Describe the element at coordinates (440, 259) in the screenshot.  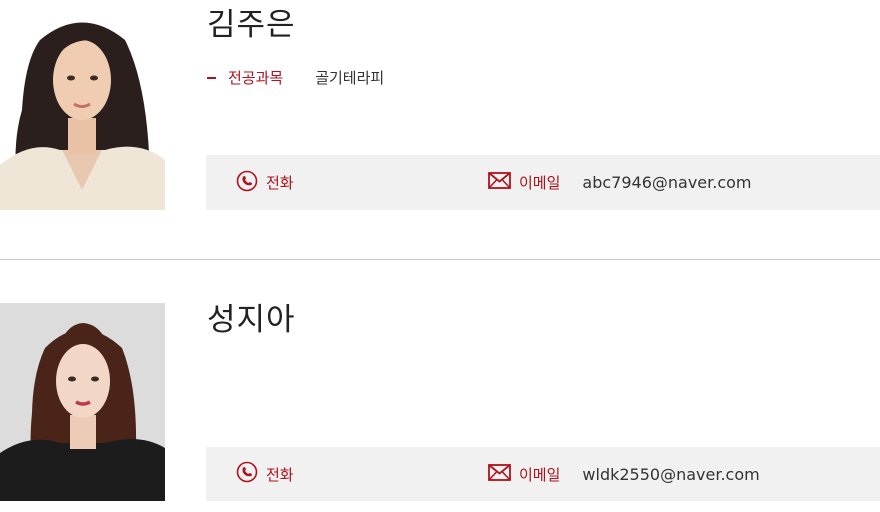
I see `divider` at that location.